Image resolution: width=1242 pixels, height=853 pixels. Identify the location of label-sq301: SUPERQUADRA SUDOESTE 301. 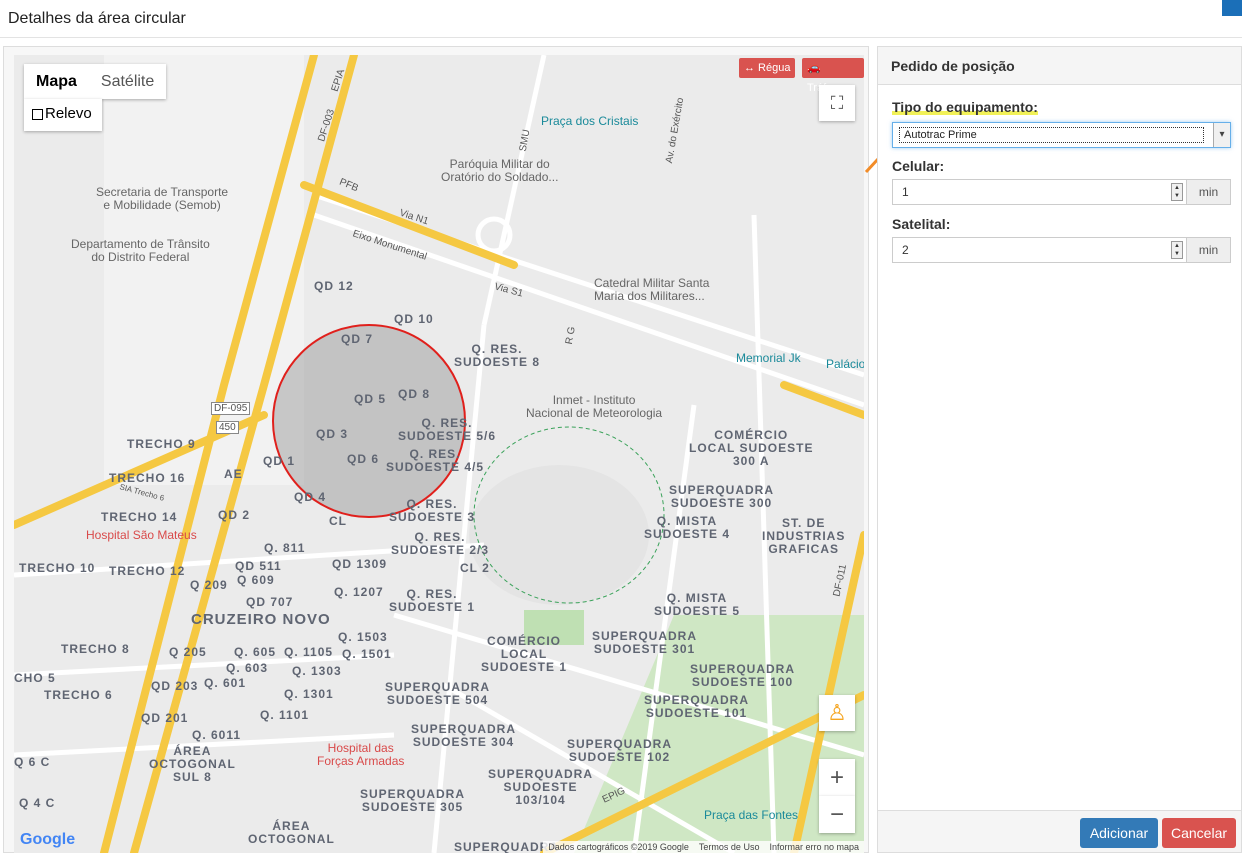
(645, 642).